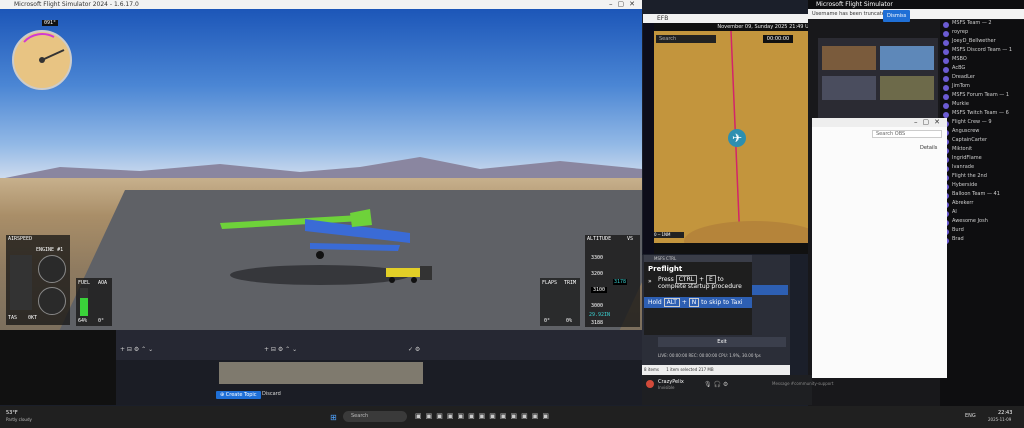  Describe the element at coordinates (648, 138) in the screenshot. I see `efb-side-rail` at that location.